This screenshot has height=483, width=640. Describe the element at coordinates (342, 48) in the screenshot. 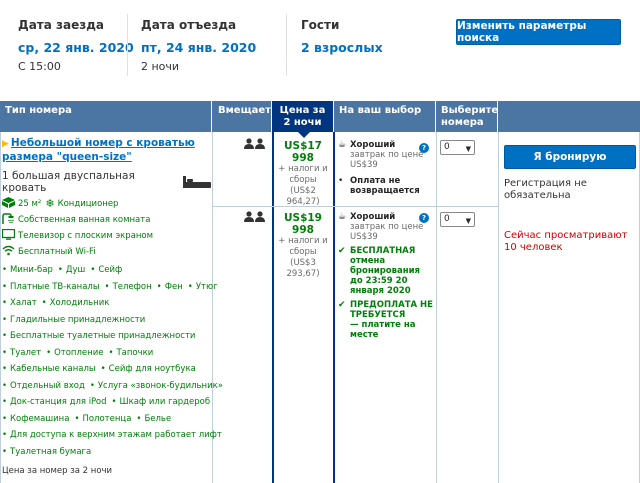

I see `guests-value: 2 взрослых` at that location.